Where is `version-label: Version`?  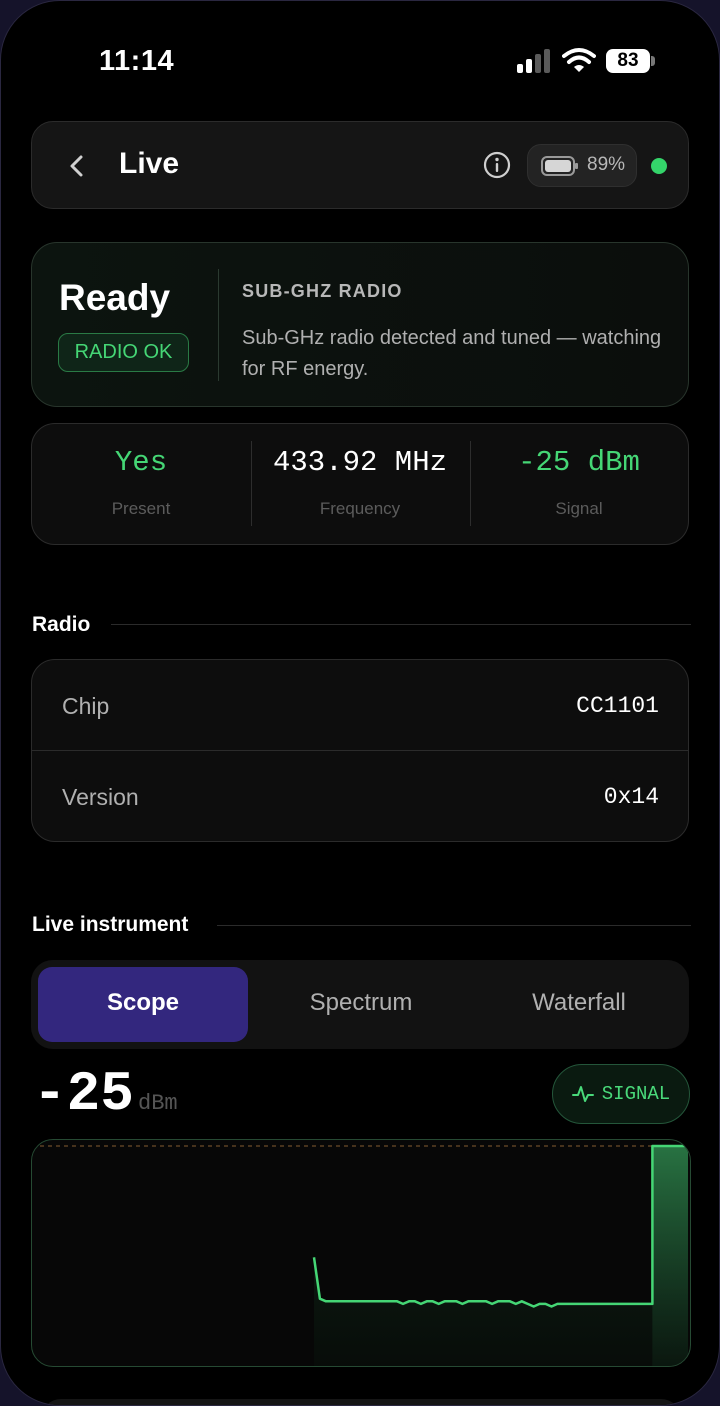
version-label: Version is located at coordinates (100, 797).